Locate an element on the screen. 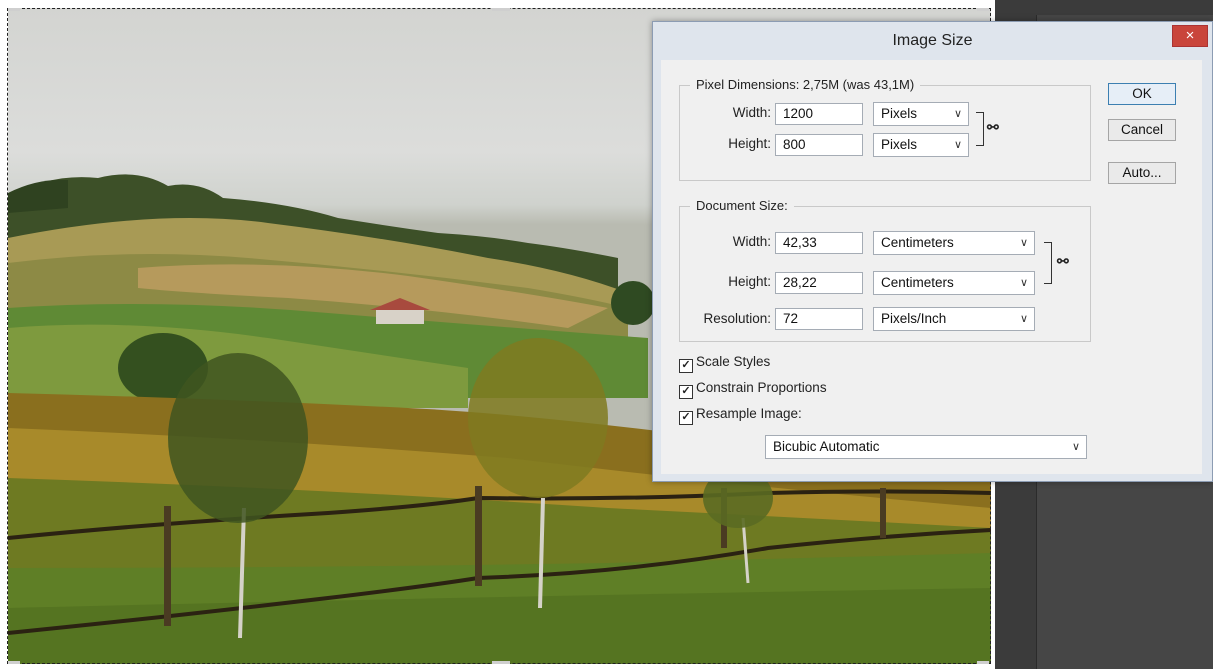  resolution-unit-select: Pixels/Inch ∨ is located at coordinates (954, 319).